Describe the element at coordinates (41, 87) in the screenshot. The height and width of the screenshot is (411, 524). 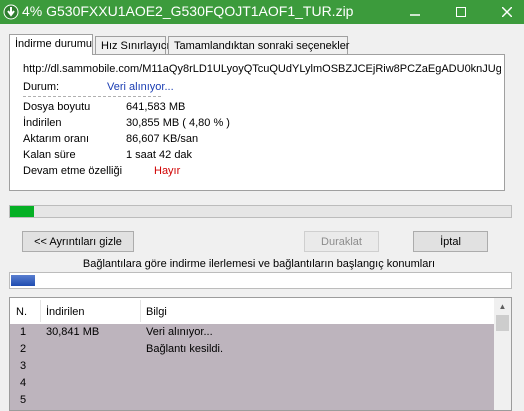
I see `status-label: Durum:` at that location.